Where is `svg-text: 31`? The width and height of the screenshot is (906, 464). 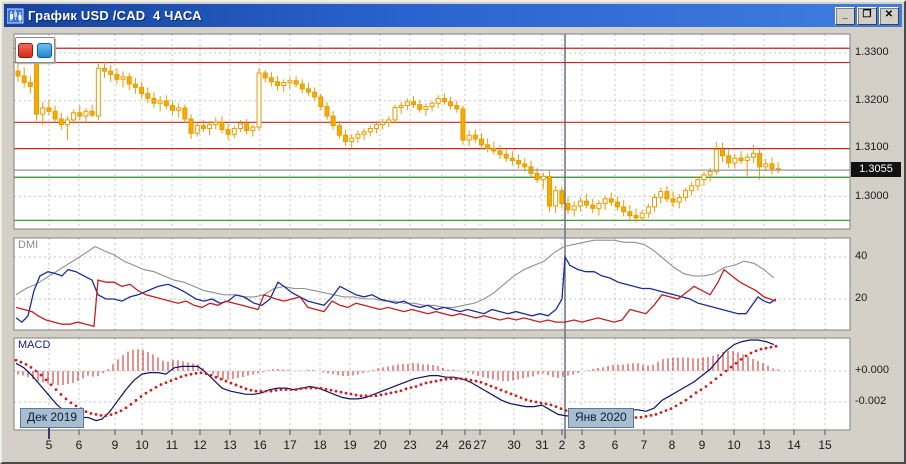
svg-text: 31 is located at coordinates (542, 445).